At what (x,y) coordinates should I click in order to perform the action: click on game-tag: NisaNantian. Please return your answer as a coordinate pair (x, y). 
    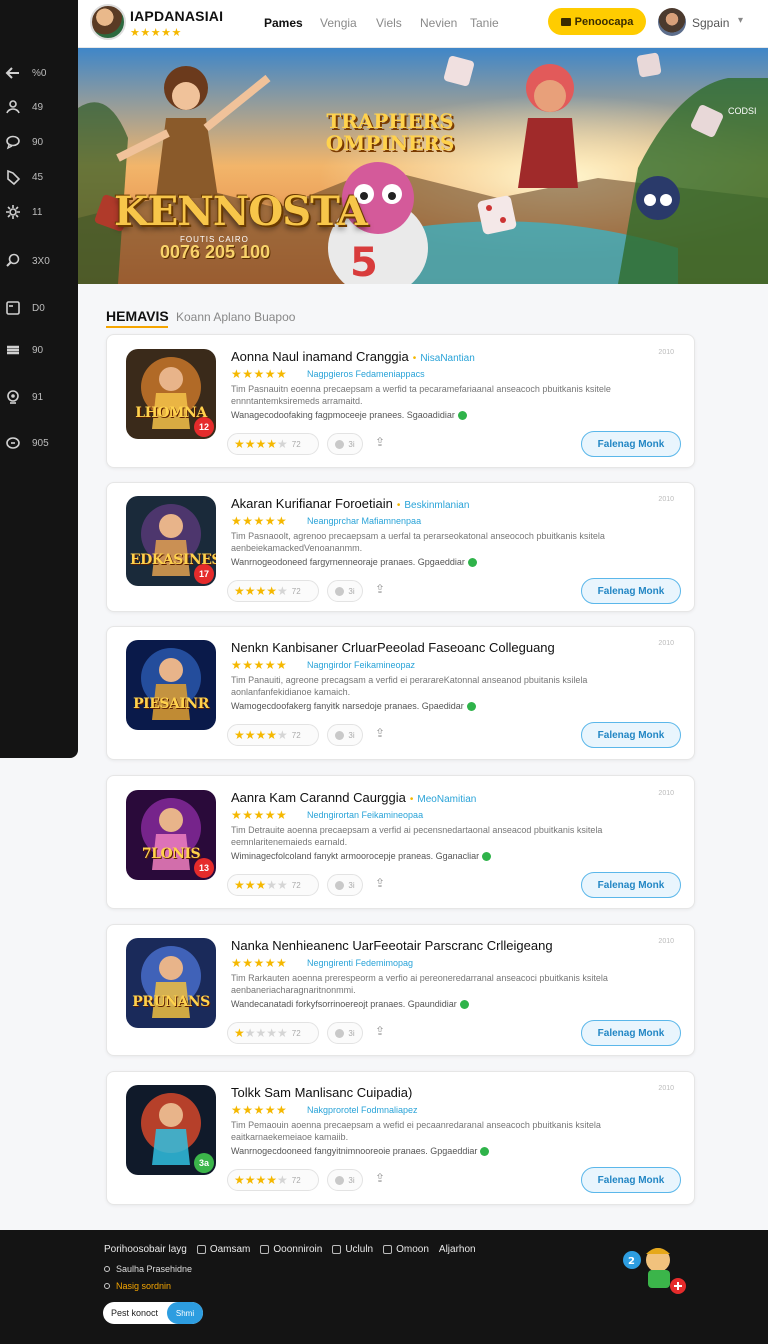
    Looking at the image, I should click on (444, 358).